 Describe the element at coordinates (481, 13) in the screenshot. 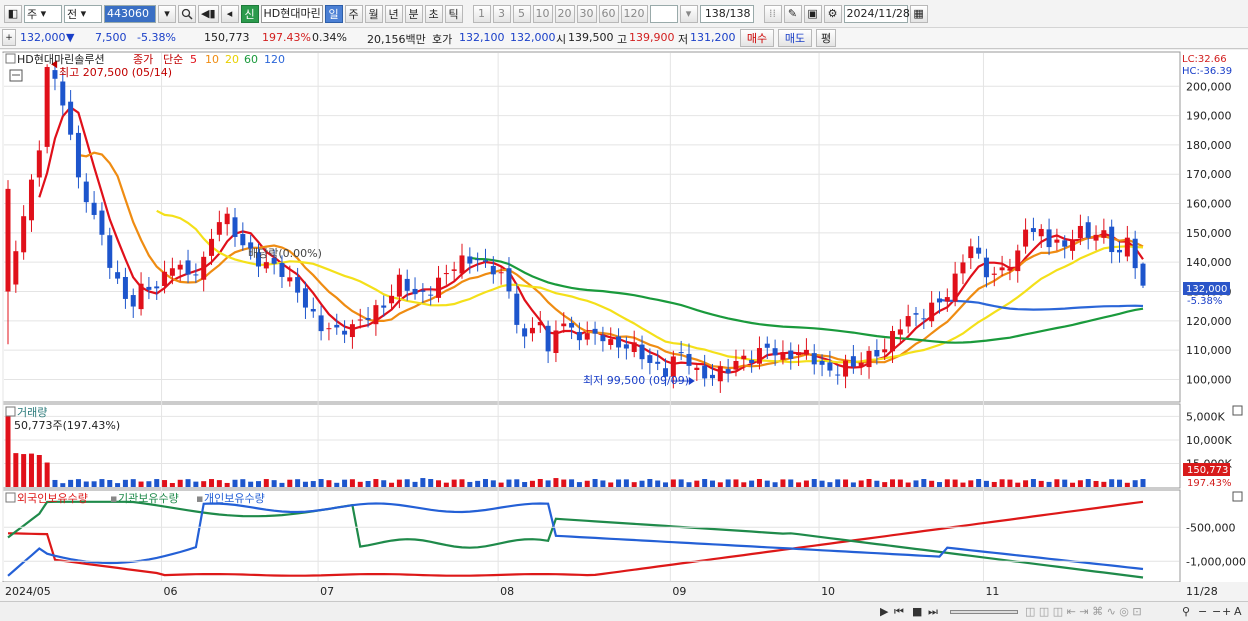

I see `interval-1-button: 1` at that location.